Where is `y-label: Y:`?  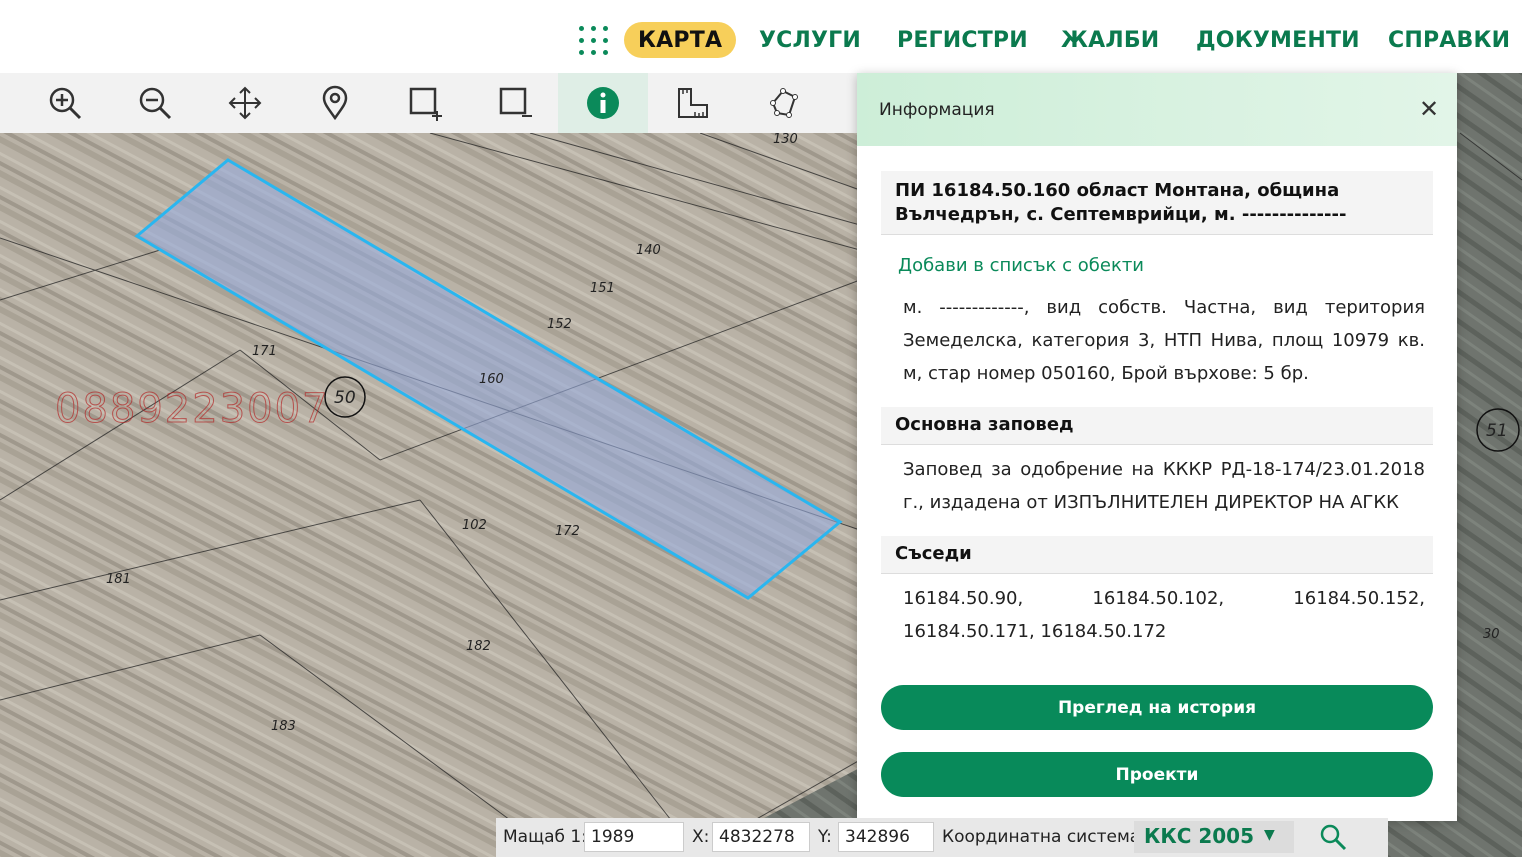 y-label: Y: is located at coordinates (825, 837).